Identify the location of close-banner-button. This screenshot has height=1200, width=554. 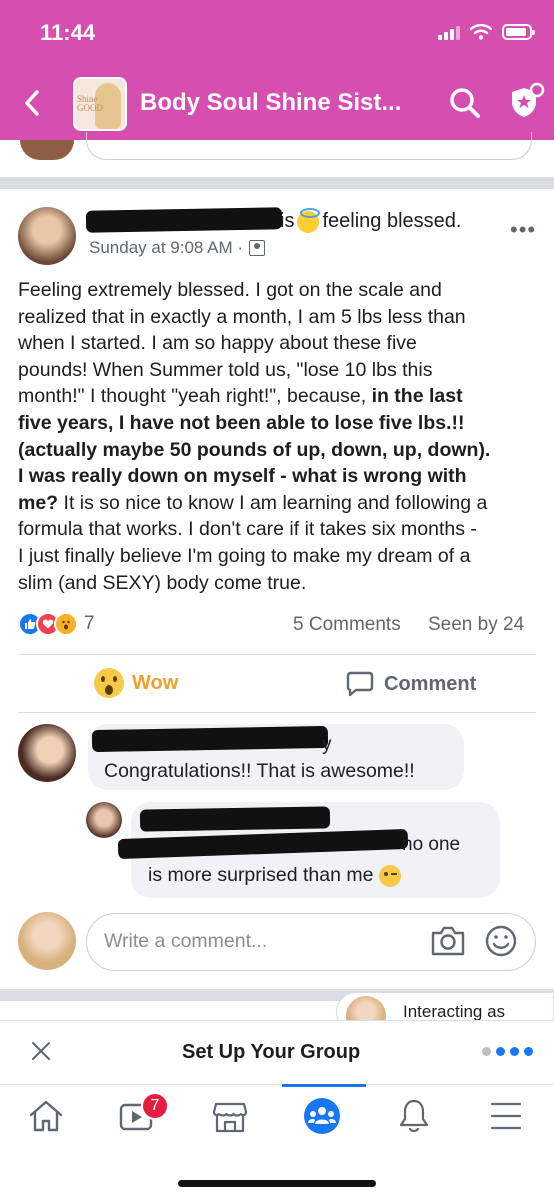
(41, 1051).